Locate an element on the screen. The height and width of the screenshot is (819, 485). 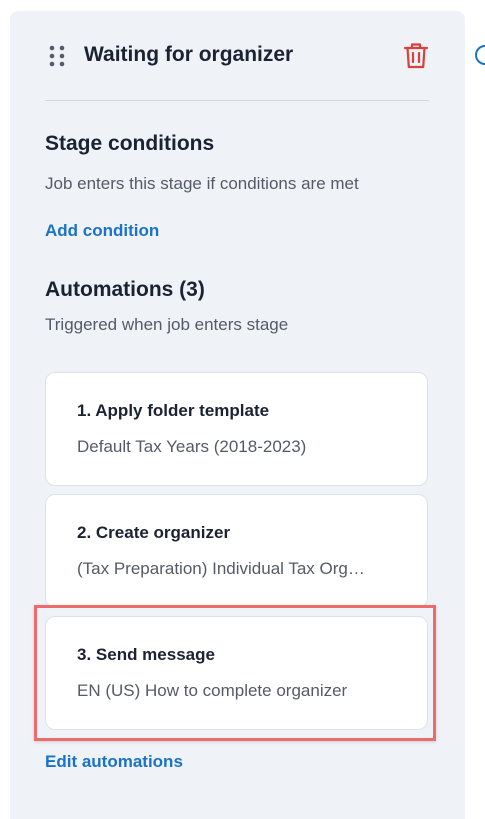
edit-automations-link: Edit automations is located at coordinates (114, 762).